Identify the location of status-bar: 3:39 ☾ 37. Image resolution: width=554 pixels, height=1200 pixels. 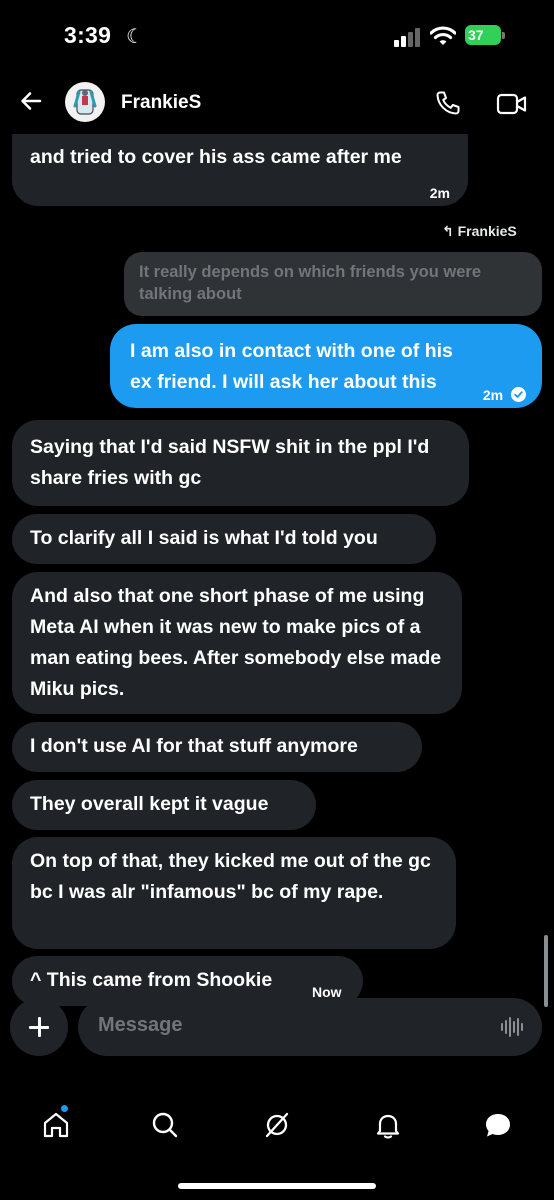
(277, 36).